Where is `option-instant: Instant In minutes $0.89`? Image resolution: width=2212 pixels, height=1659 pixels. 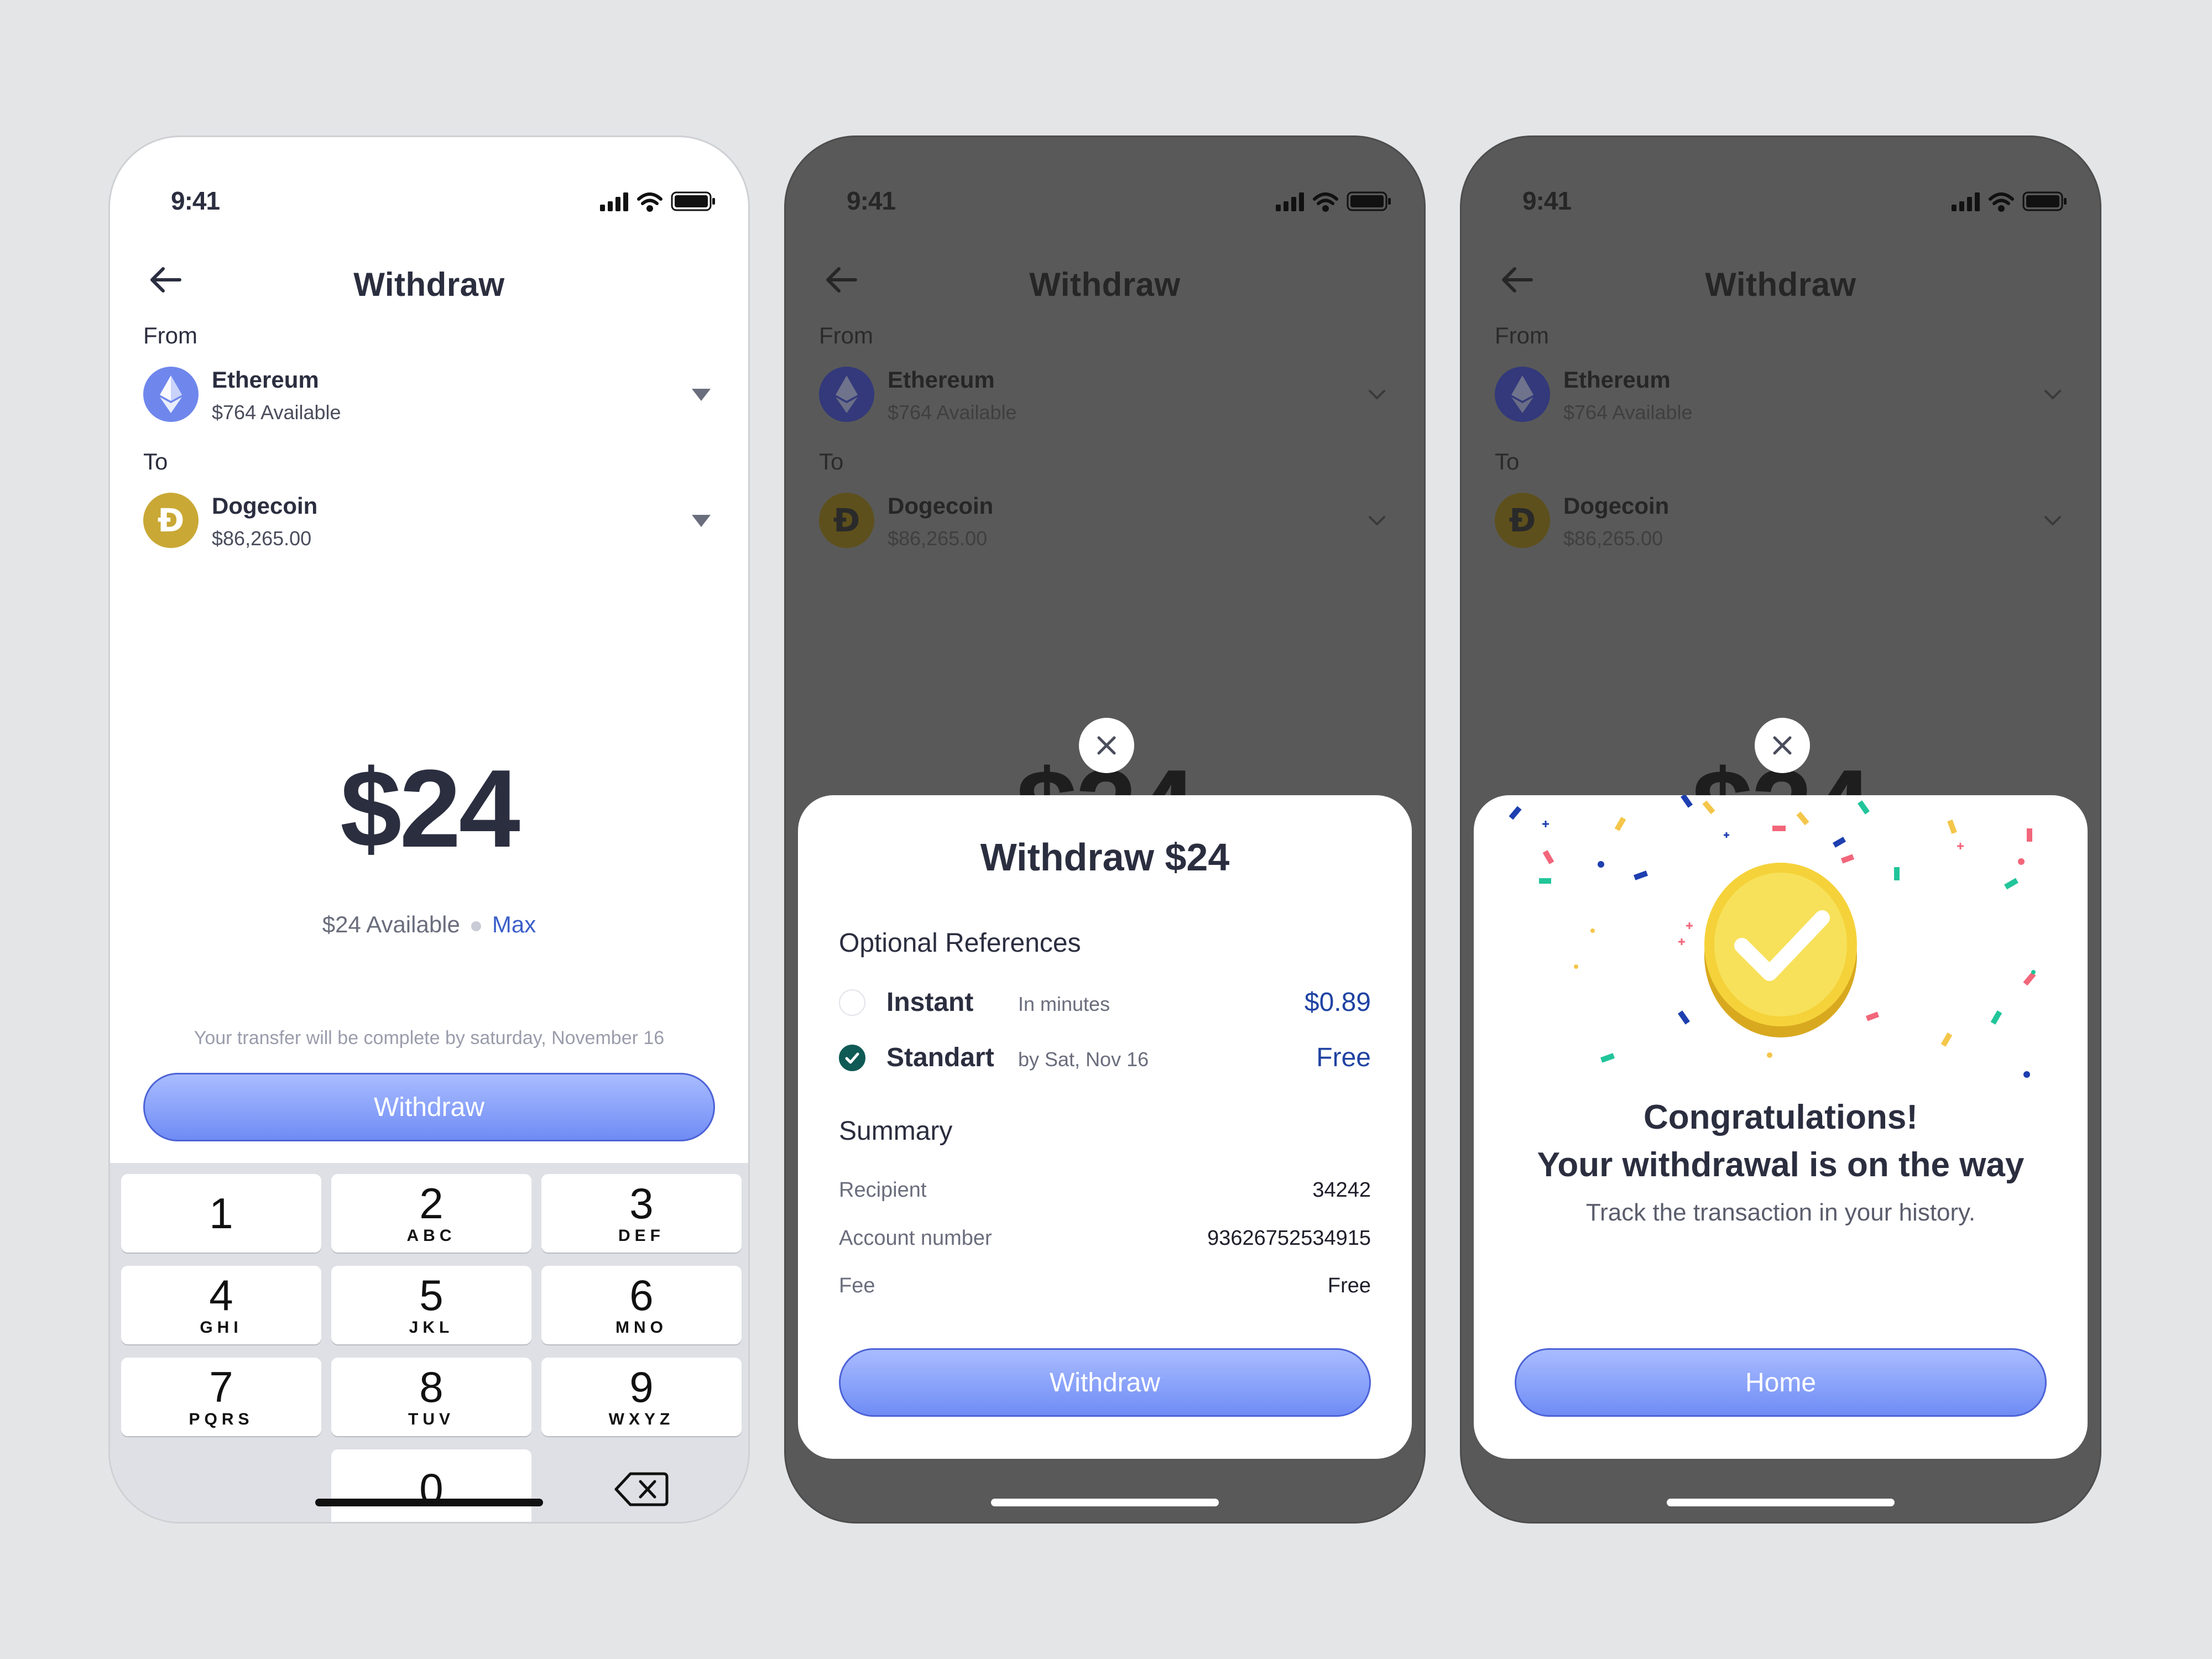
option-instant: Instant In minutes $0.89 is located at coordinates (1105, 1003).